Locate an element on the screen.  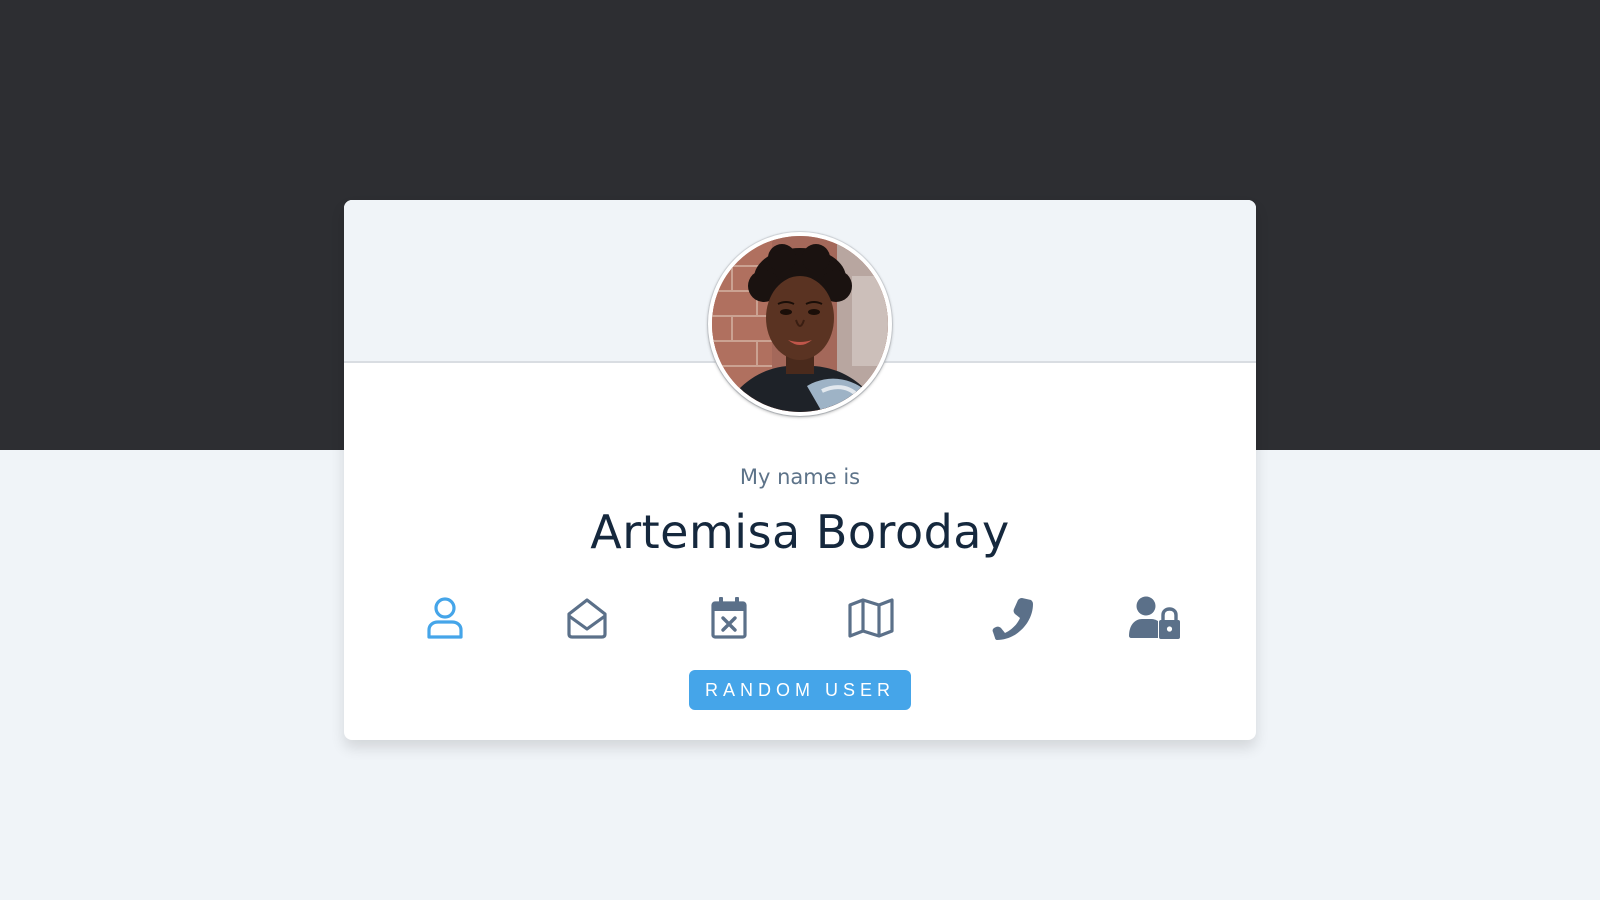
email-icon-button is located at coordinates (587, 618).